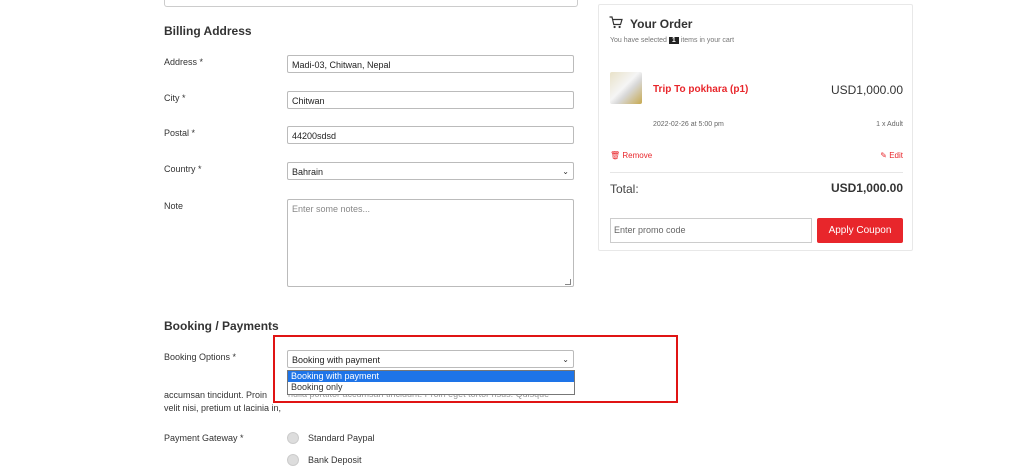 This screenshot has height=471, width=1024. I want to click on country-value: Bahrain, so click(308, 172).